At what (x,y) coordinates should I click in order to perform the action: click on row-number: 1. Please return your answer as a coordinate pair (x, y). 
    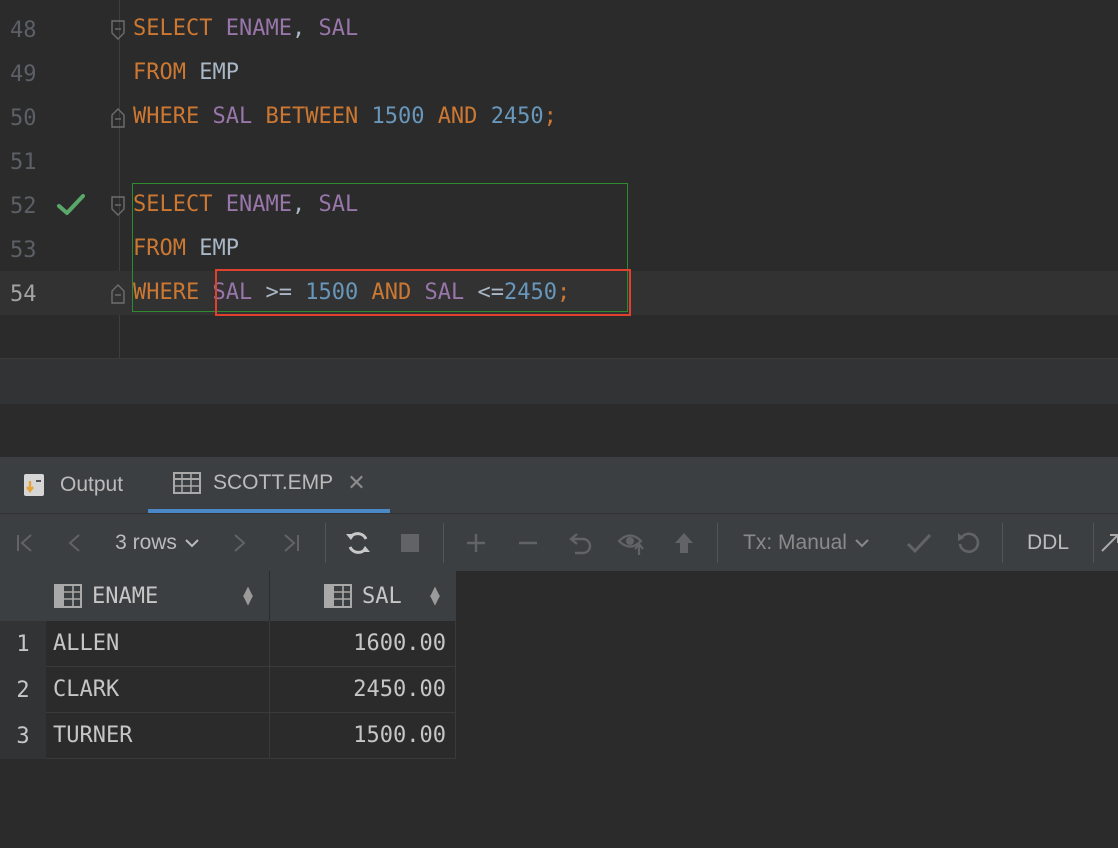
    Looking at the image, I should click on (23, 644).